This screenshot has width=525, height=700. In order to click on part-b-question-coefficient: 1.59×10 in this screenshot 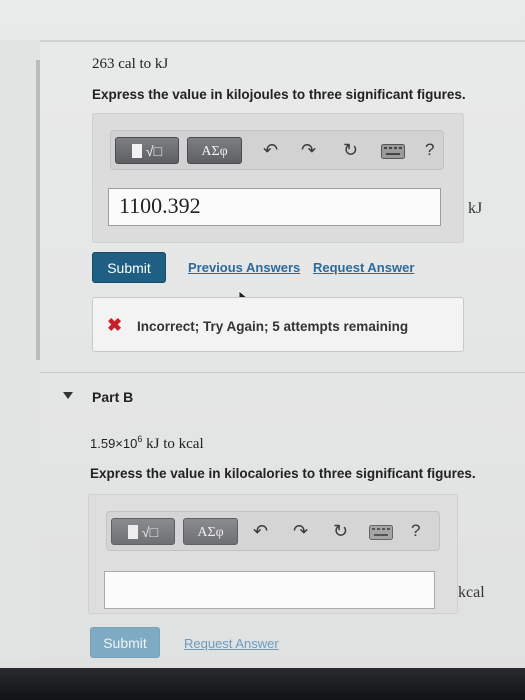, I will do `click(114, 443)`.